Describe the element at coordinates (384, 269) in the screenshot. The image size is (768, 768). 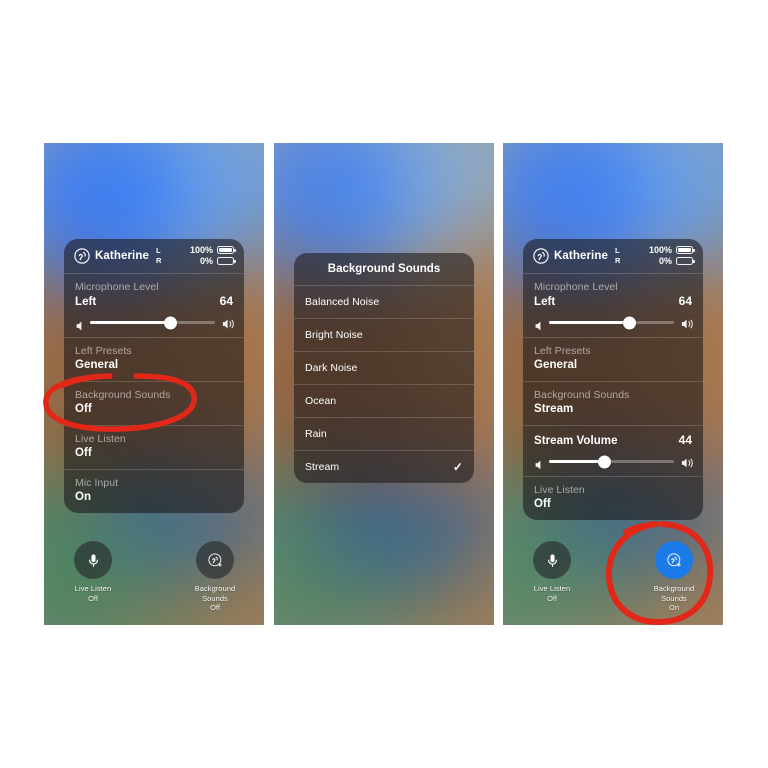
I see `menu-title: Background Sounds` at that location.